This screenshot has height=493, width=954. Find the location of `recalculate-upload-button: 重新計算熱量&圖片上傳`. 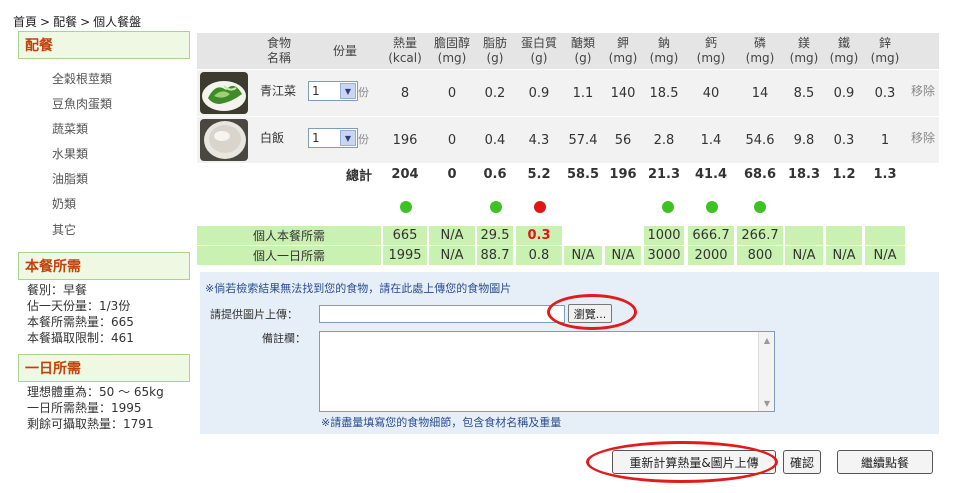

recalculate-upload-button: 重新計算熱量&圖片上傳 is located at coordinates (694, 462).